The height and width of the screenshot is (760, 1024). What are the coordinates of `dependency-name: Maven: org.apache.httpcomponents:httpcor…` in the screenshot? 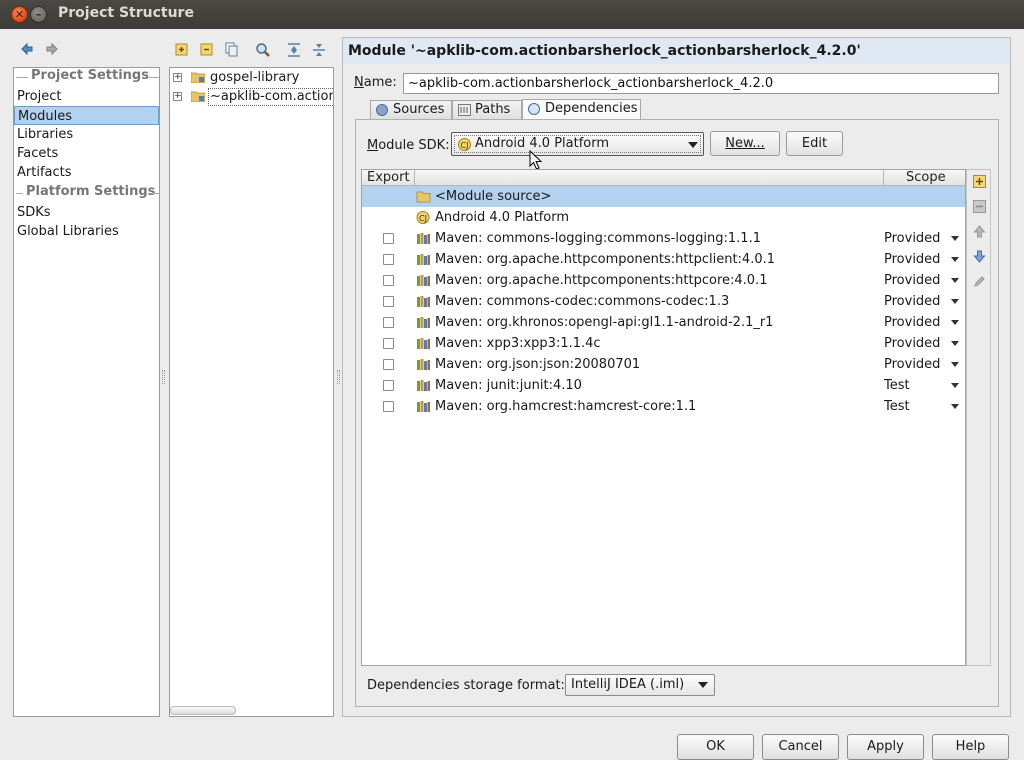 It's located at (601, 280).